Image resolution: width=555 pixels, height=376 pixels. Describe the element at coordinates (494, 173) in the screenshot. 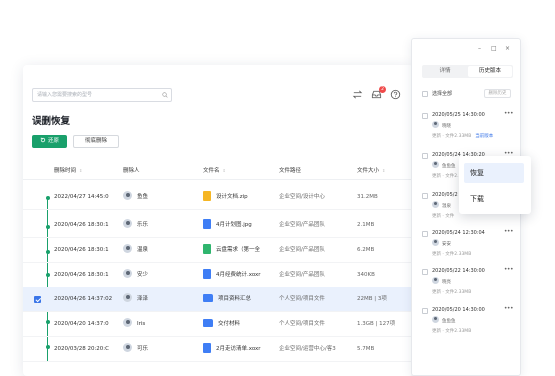

I see `menu-item-restore: 恢复` at that location.